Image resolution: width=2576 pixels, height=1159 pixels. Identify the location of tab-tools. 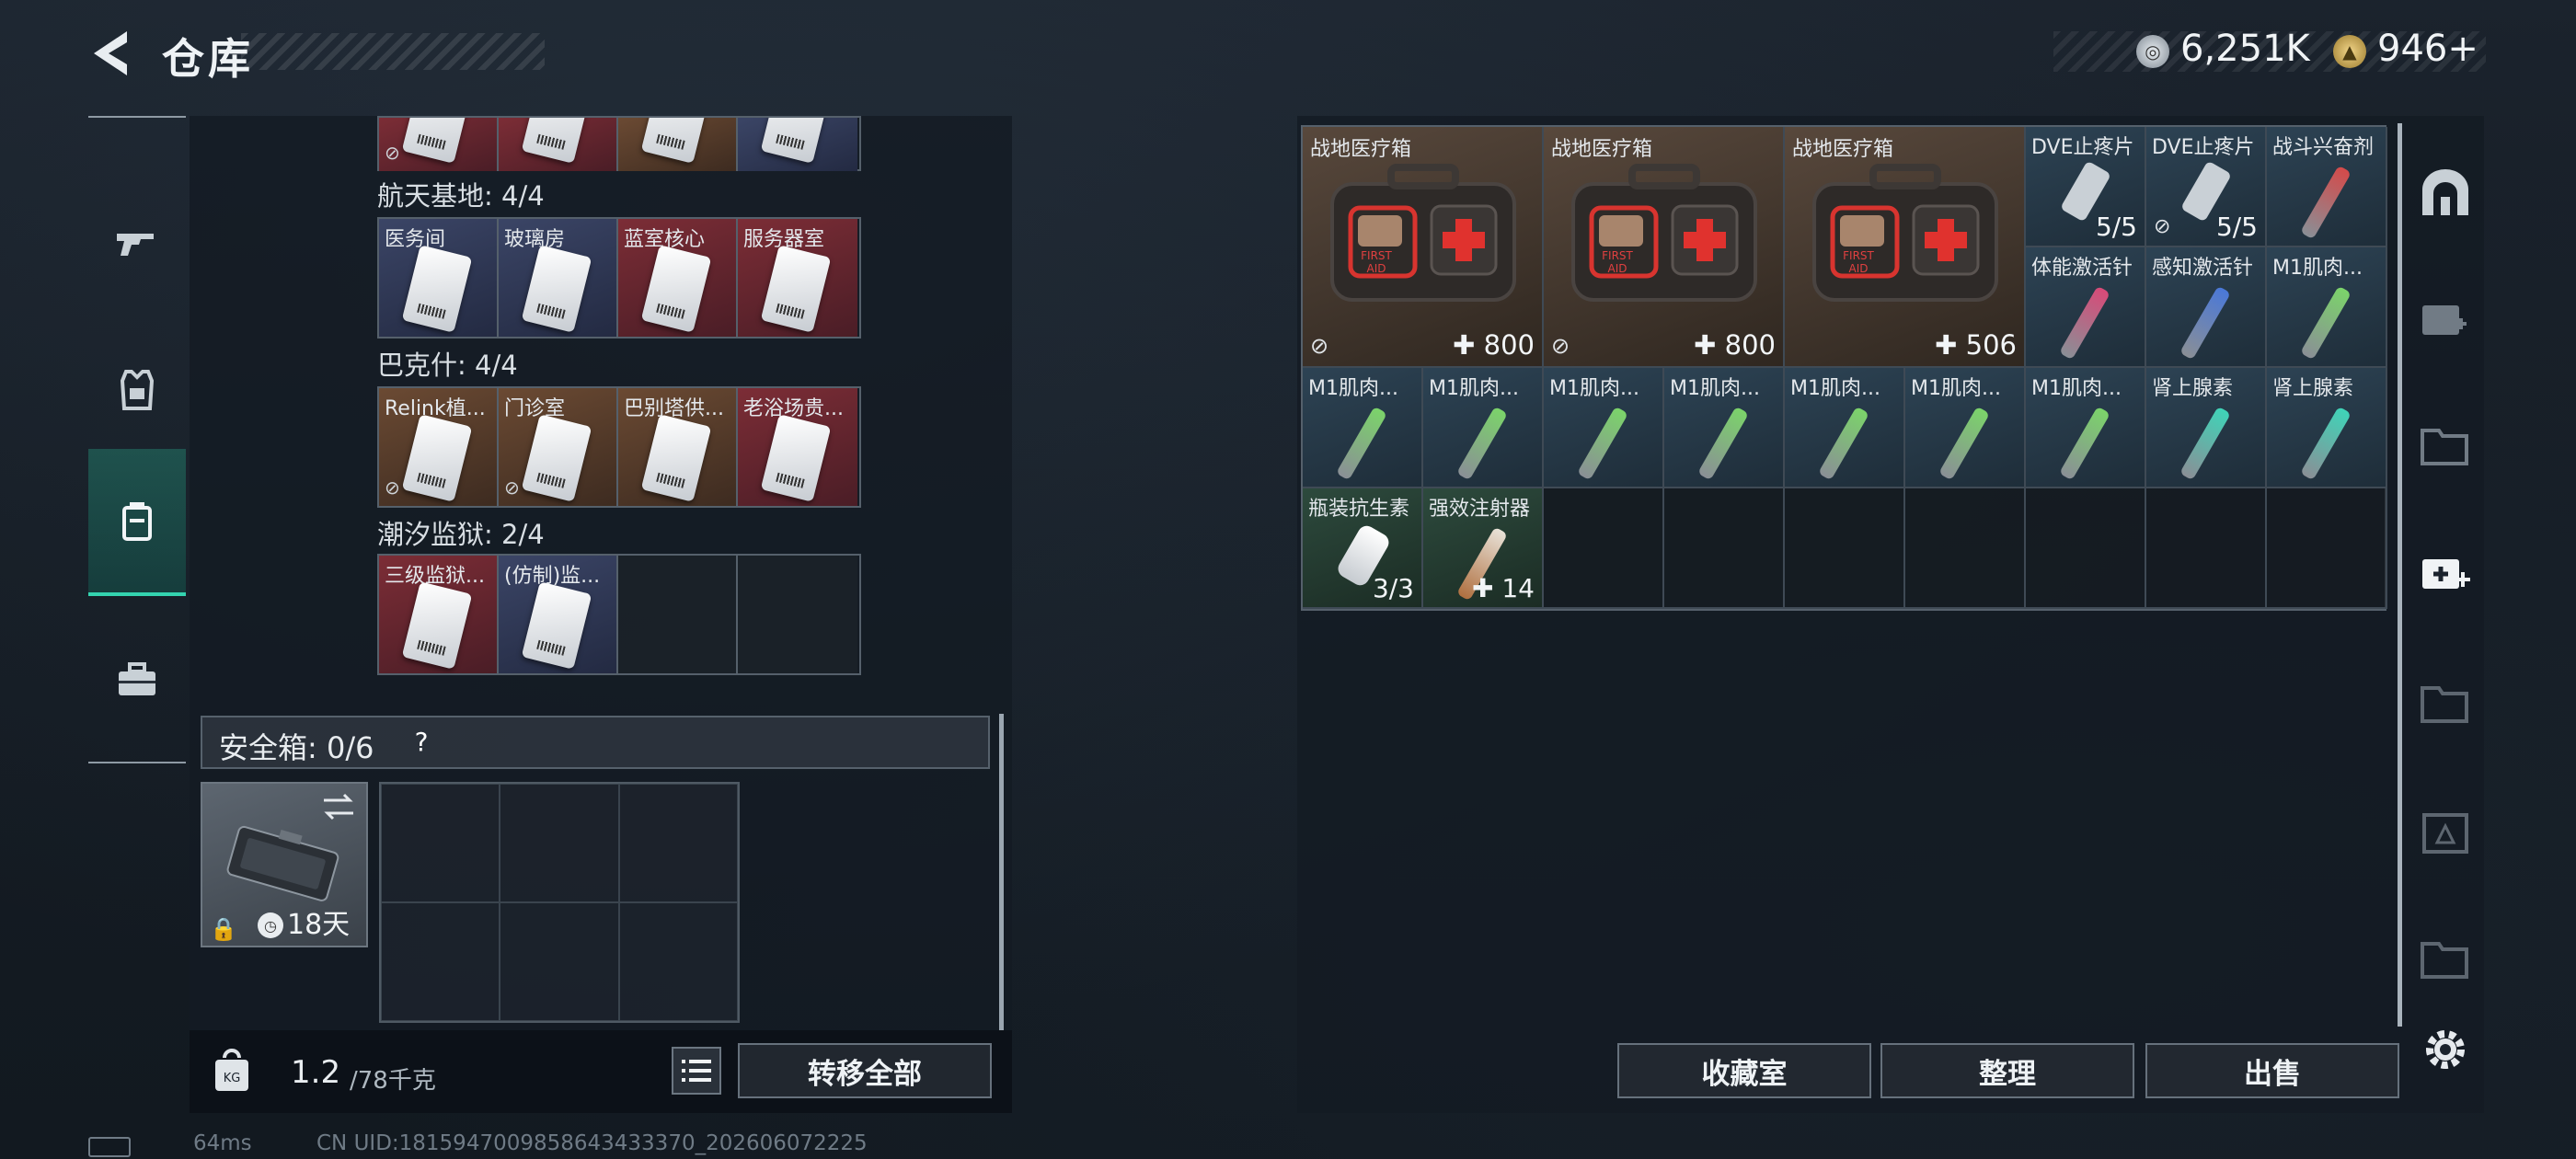
(137, 678).